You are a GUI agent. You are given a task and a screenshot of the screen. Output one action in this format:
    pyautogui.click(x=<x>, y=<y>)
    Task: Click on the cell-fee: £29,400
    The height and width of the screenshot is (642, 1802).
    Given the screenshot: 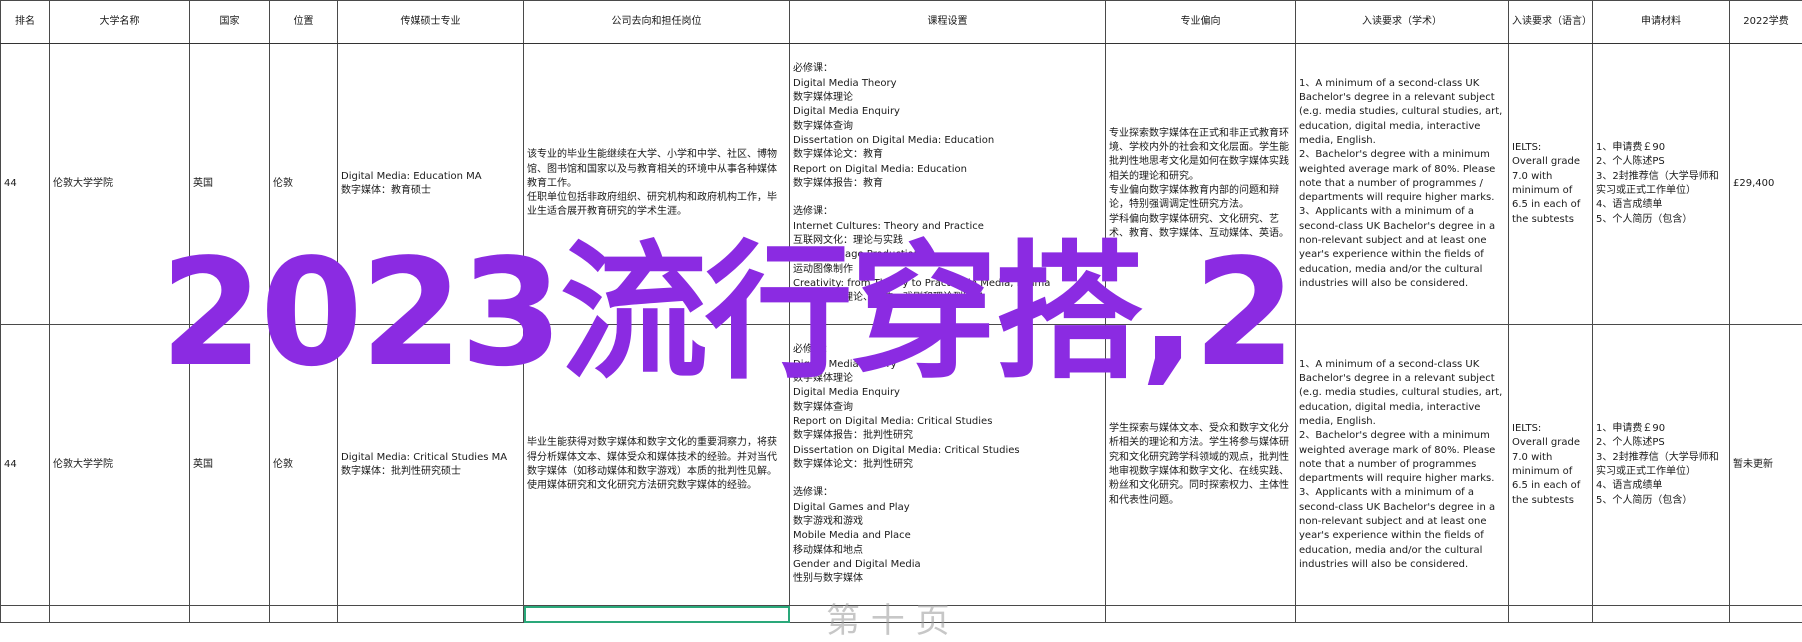 What is the action you would take?
    pyautogui.click(x=1766, y=184)
    